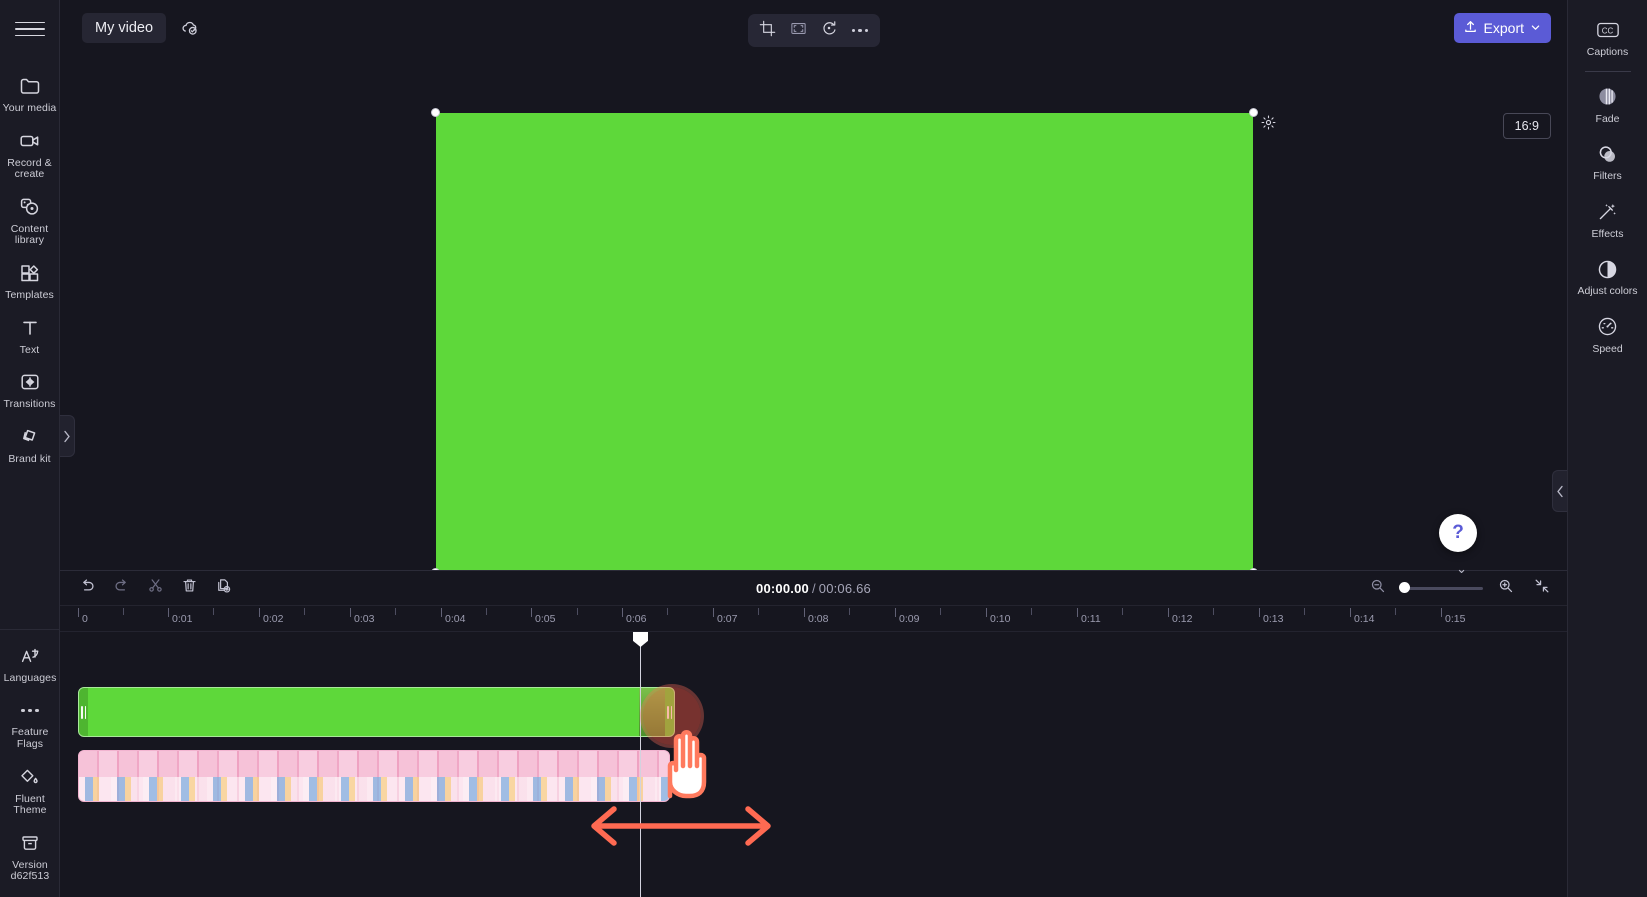 The height and width of the screenshot is (897, 1647). I want to click on sidebar-item-label: Templates, so click(29, 294).